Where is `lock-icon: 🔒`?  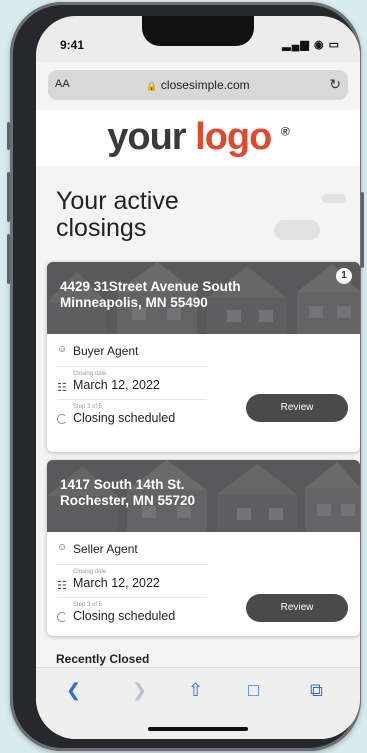
lock-icon: 🔒 is located at coordinates (152, 86).